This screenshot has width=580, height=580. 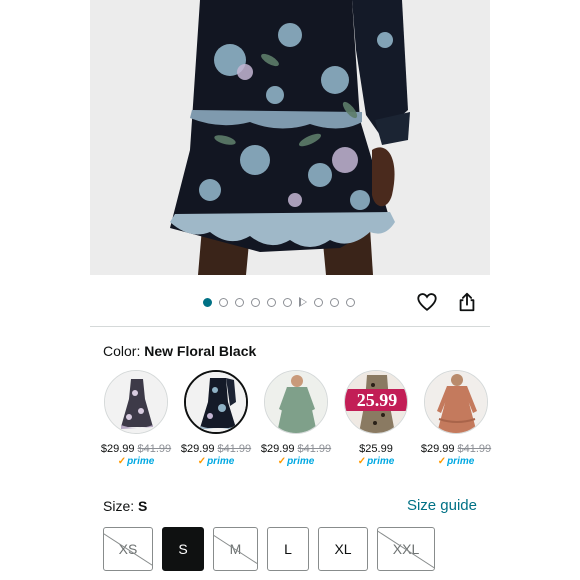 What do you see at coordinates (296, 402) in the screenshot?
I see `green-dress-thumb` at bounding box center [296, 402].